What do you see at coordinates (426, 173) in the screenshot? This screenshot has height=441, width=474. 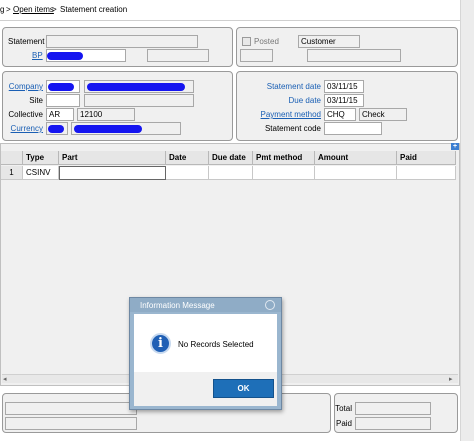 I see `cell-paid` at bounding box center [426, 173].